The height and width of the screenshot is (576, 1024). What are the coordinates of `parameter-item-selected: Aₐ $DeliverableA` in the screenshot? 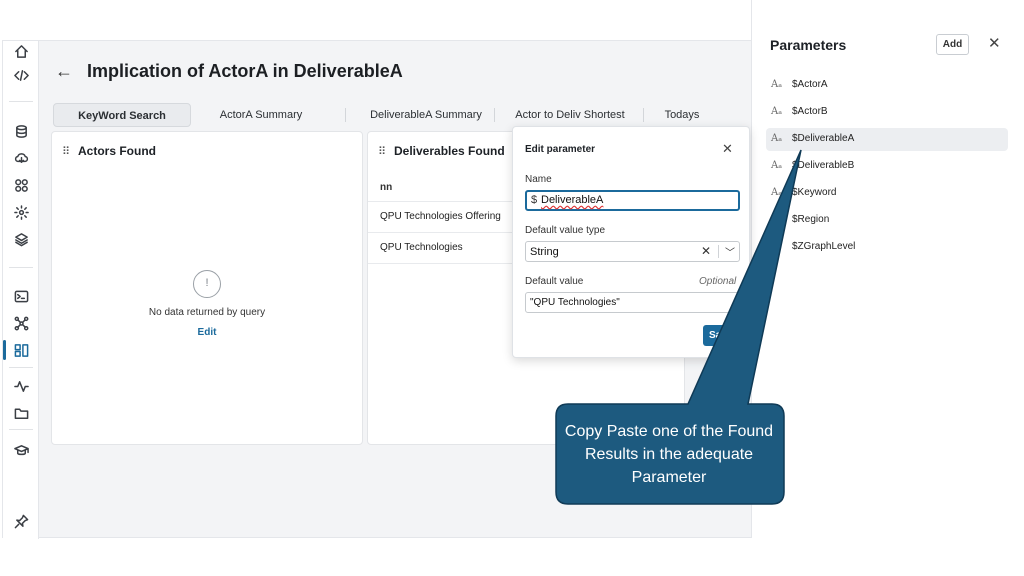 It's located at (887, 139).